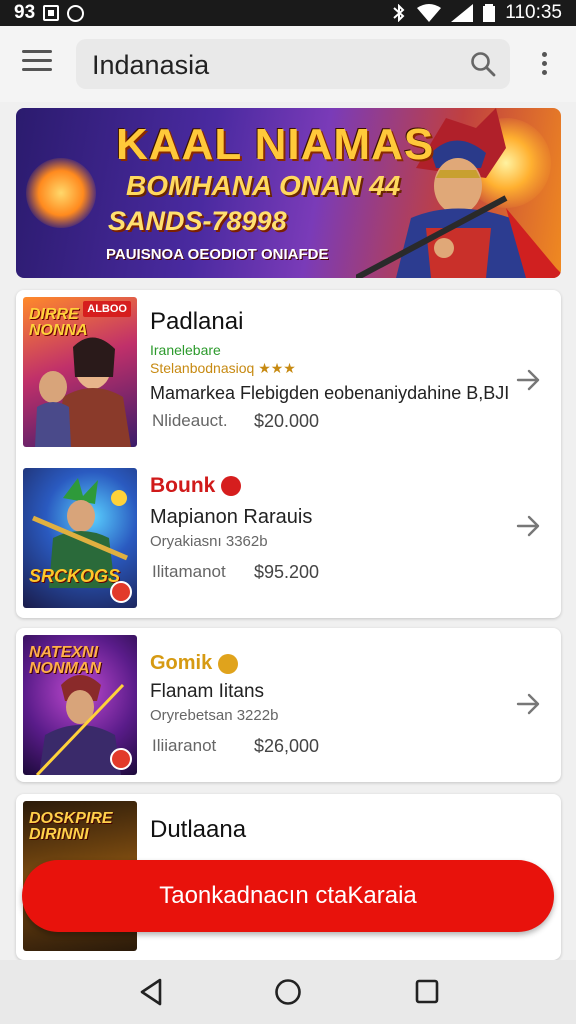  What do you see at coordinates (231, 517) in the screenshot?
I see `listing-description: Mapianon Rarauis` at bounding box center [231, 517].